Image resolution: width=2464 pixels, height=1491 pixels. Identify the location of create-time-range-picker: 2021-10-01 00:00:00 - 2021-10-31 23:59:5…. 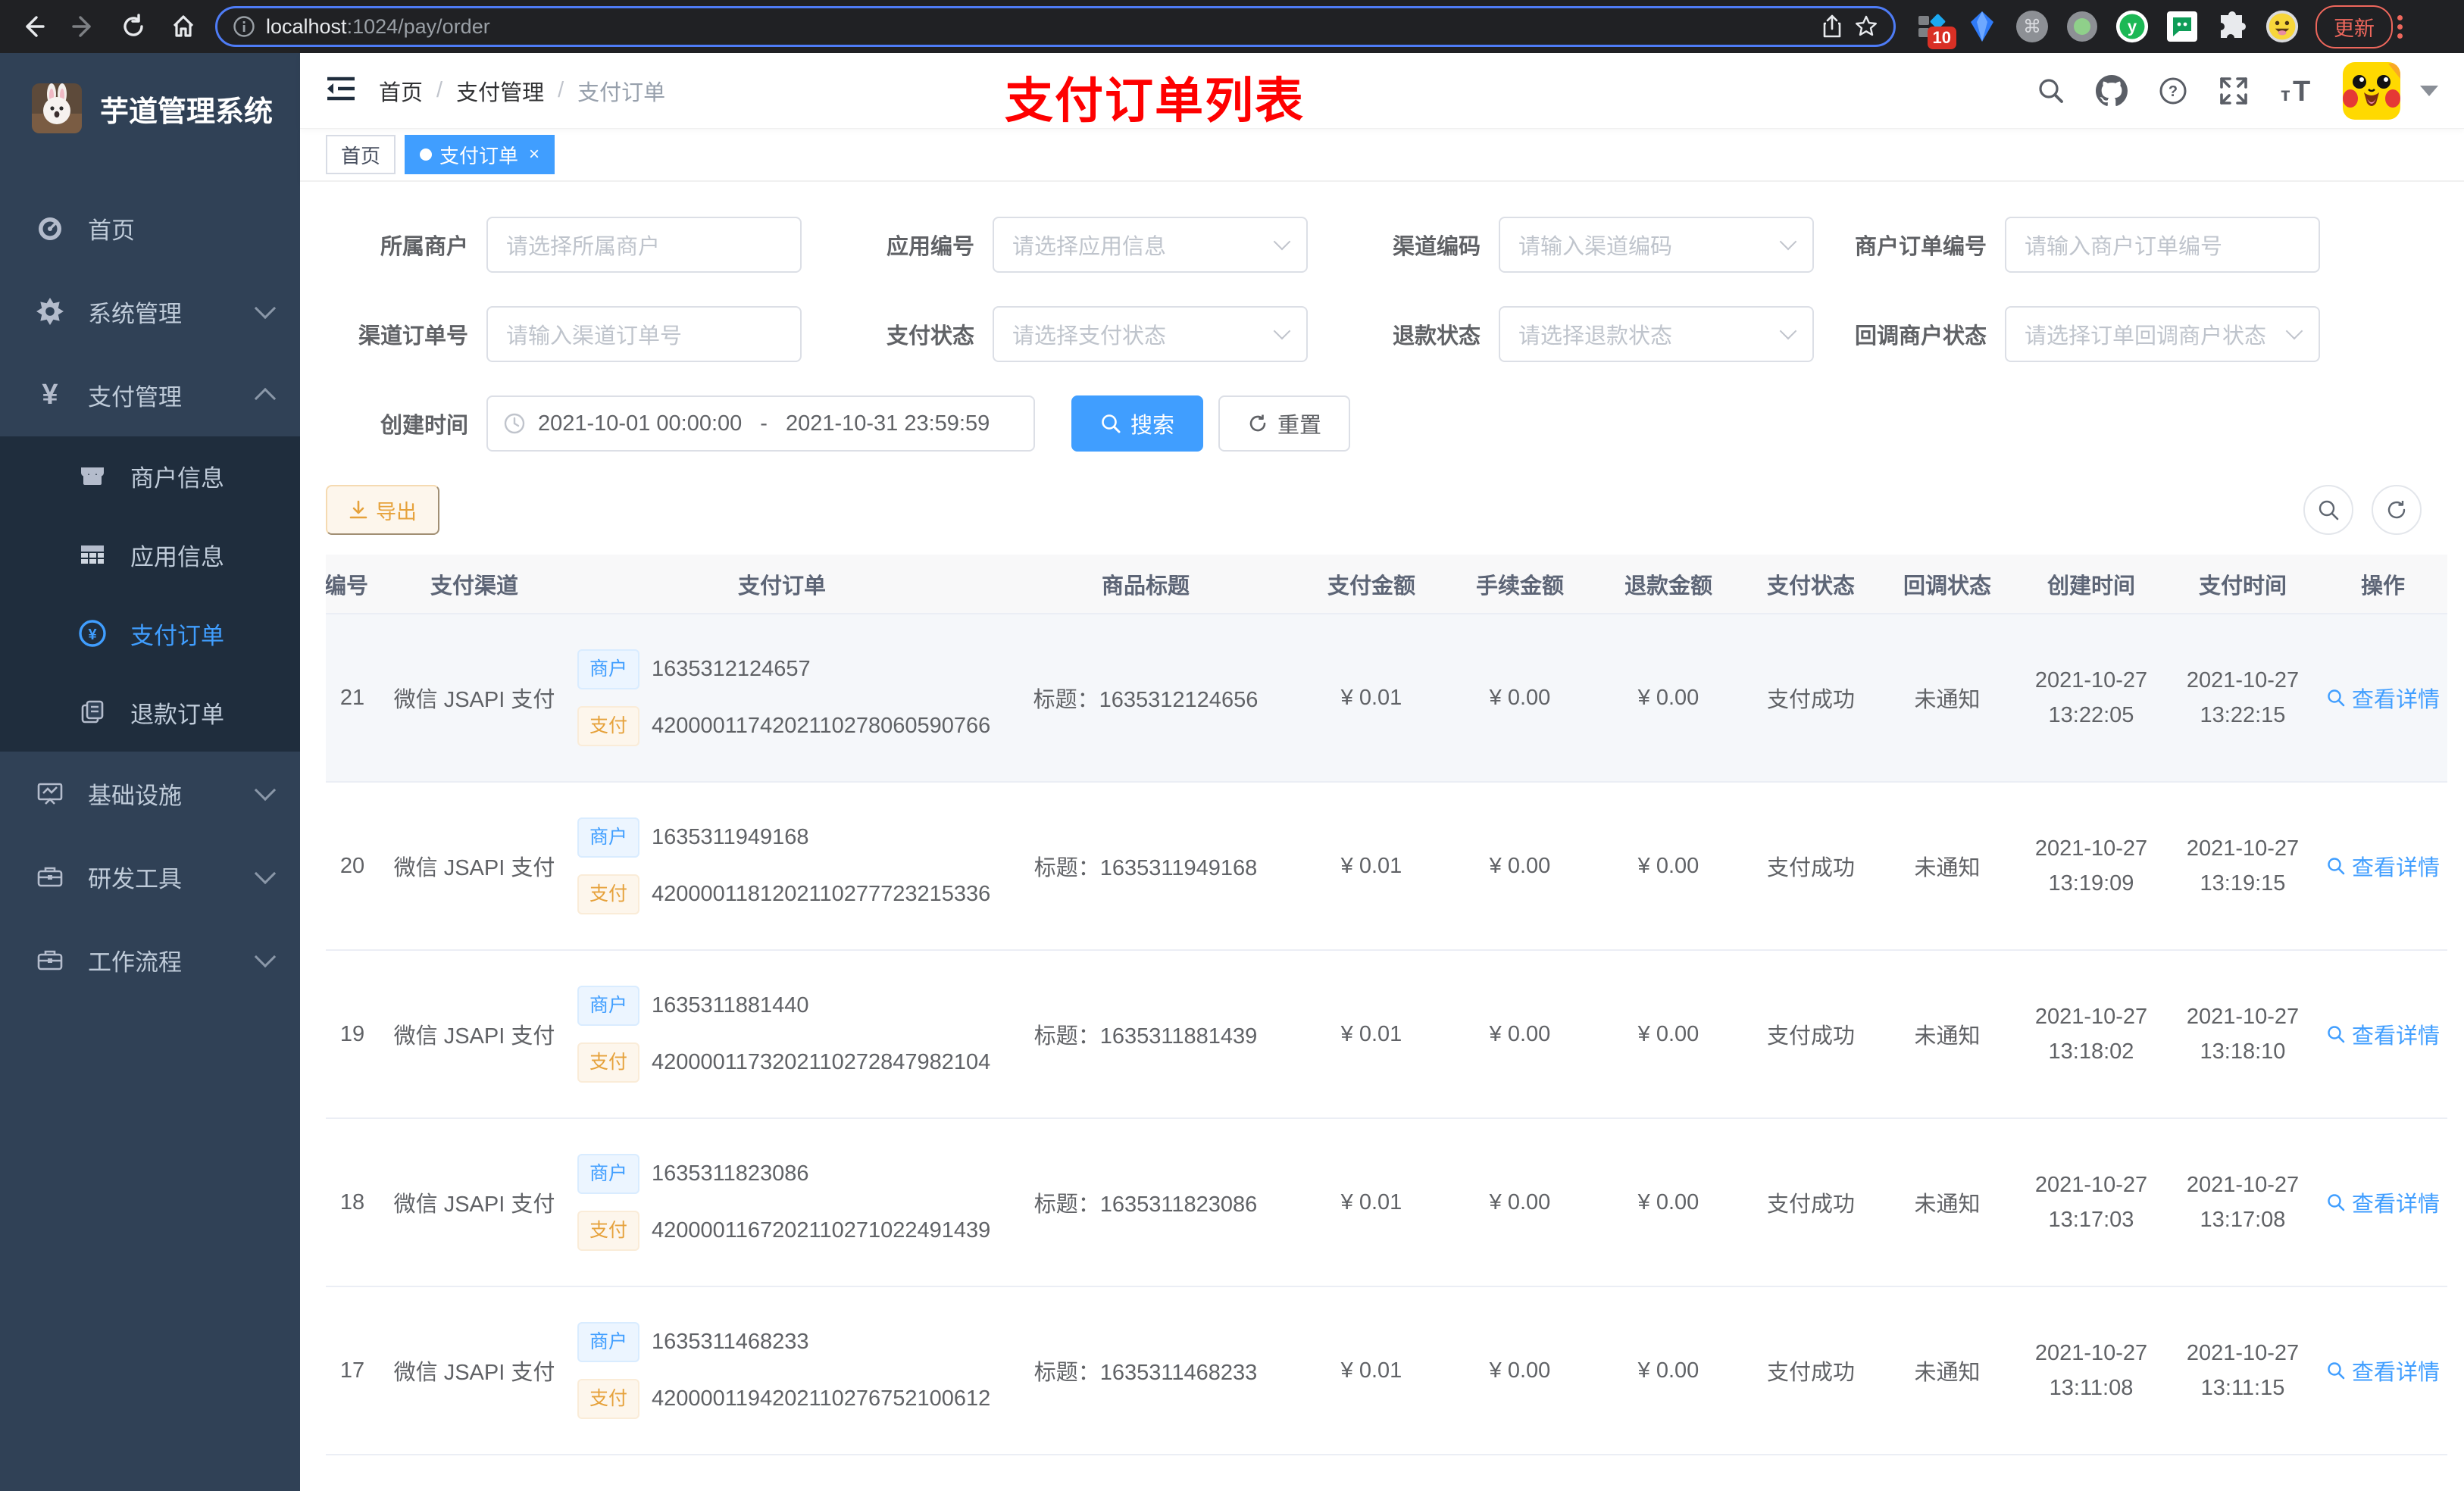
(760, 423).